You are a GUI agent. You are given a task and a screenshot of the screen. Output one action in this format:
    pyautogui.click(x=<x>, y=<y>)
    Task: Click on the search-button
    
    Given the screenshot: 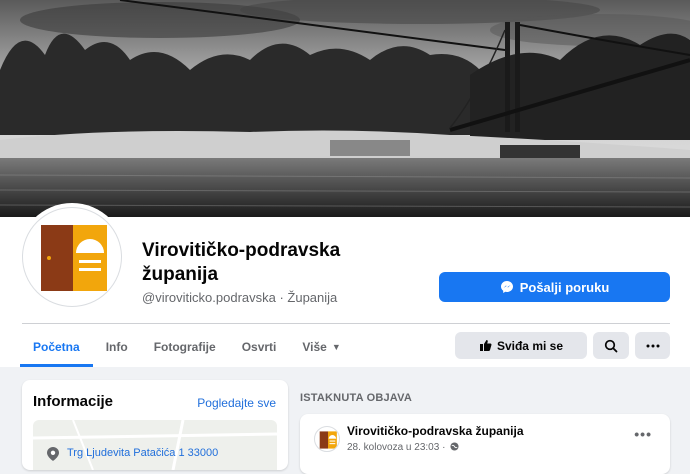 What is the action you would take?
    pyautogui.click(x=611, y=345)
    